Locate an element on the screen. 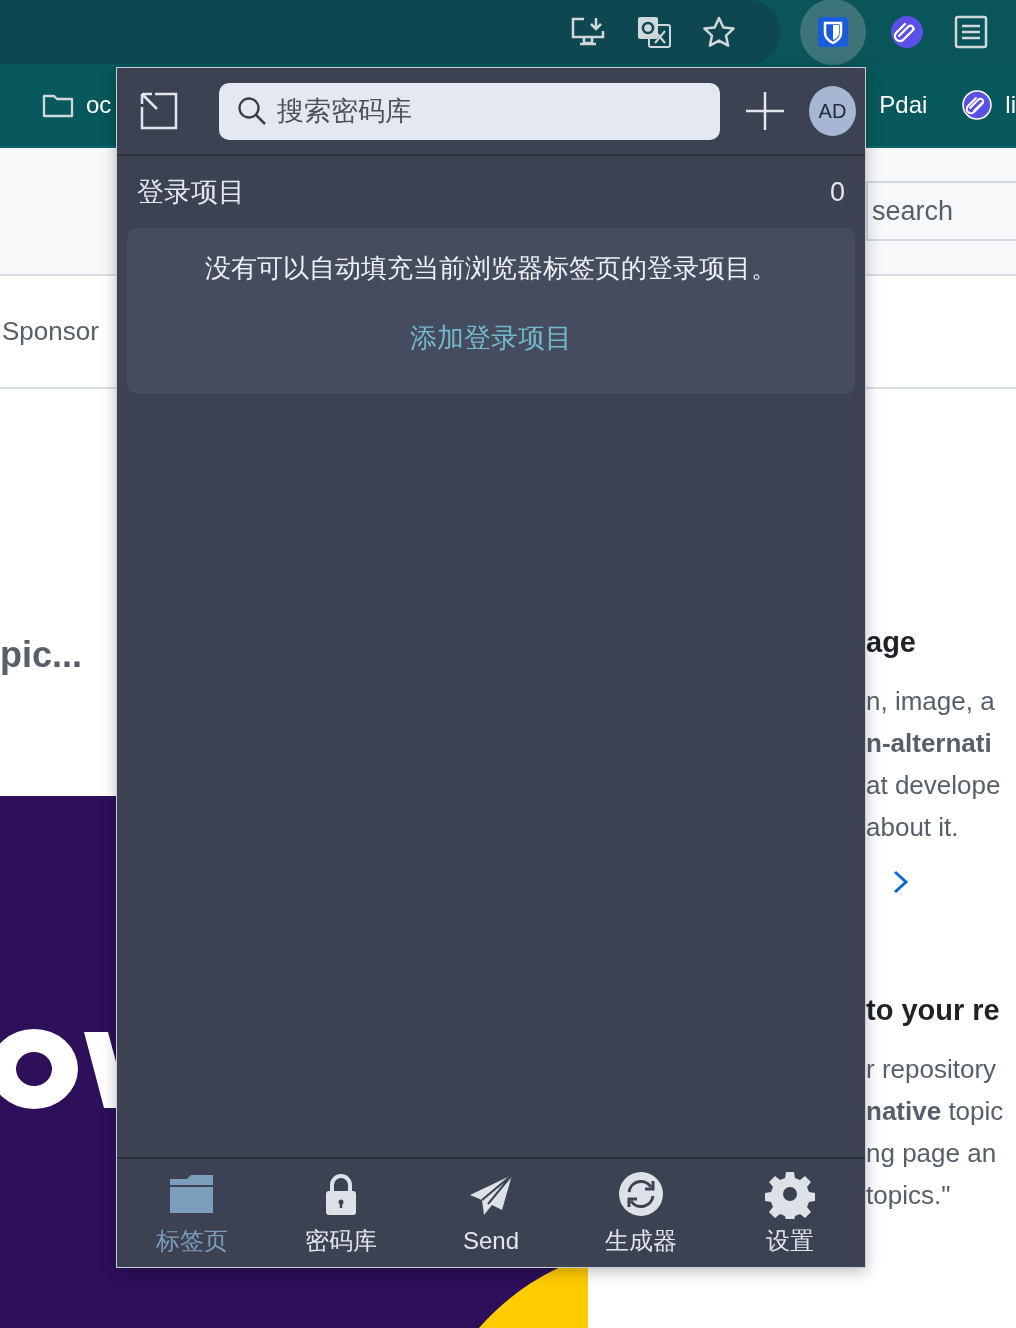 Image resolution: width=1016 pixels, height=1328 pixels. chevron-right-icon is located at coordinates (901, 882).